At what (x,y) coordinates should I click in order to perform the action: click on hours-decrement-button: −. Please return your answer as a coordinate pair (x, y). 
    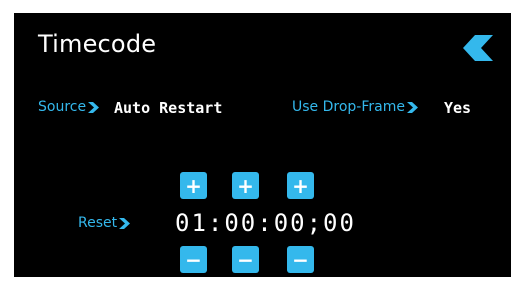
    Looking at the image, I should click on (193, 259).